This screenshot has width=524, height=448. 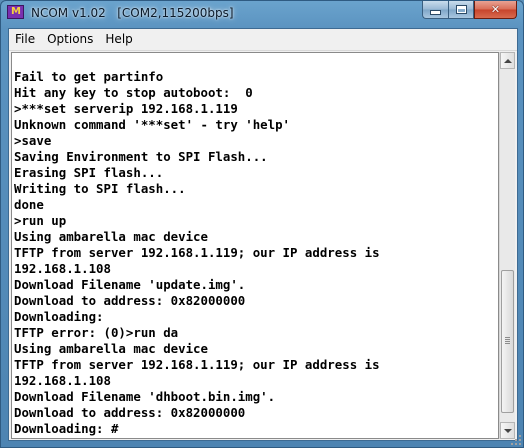 I want to click on terminal-line: >save, so click(x=33, y=140).